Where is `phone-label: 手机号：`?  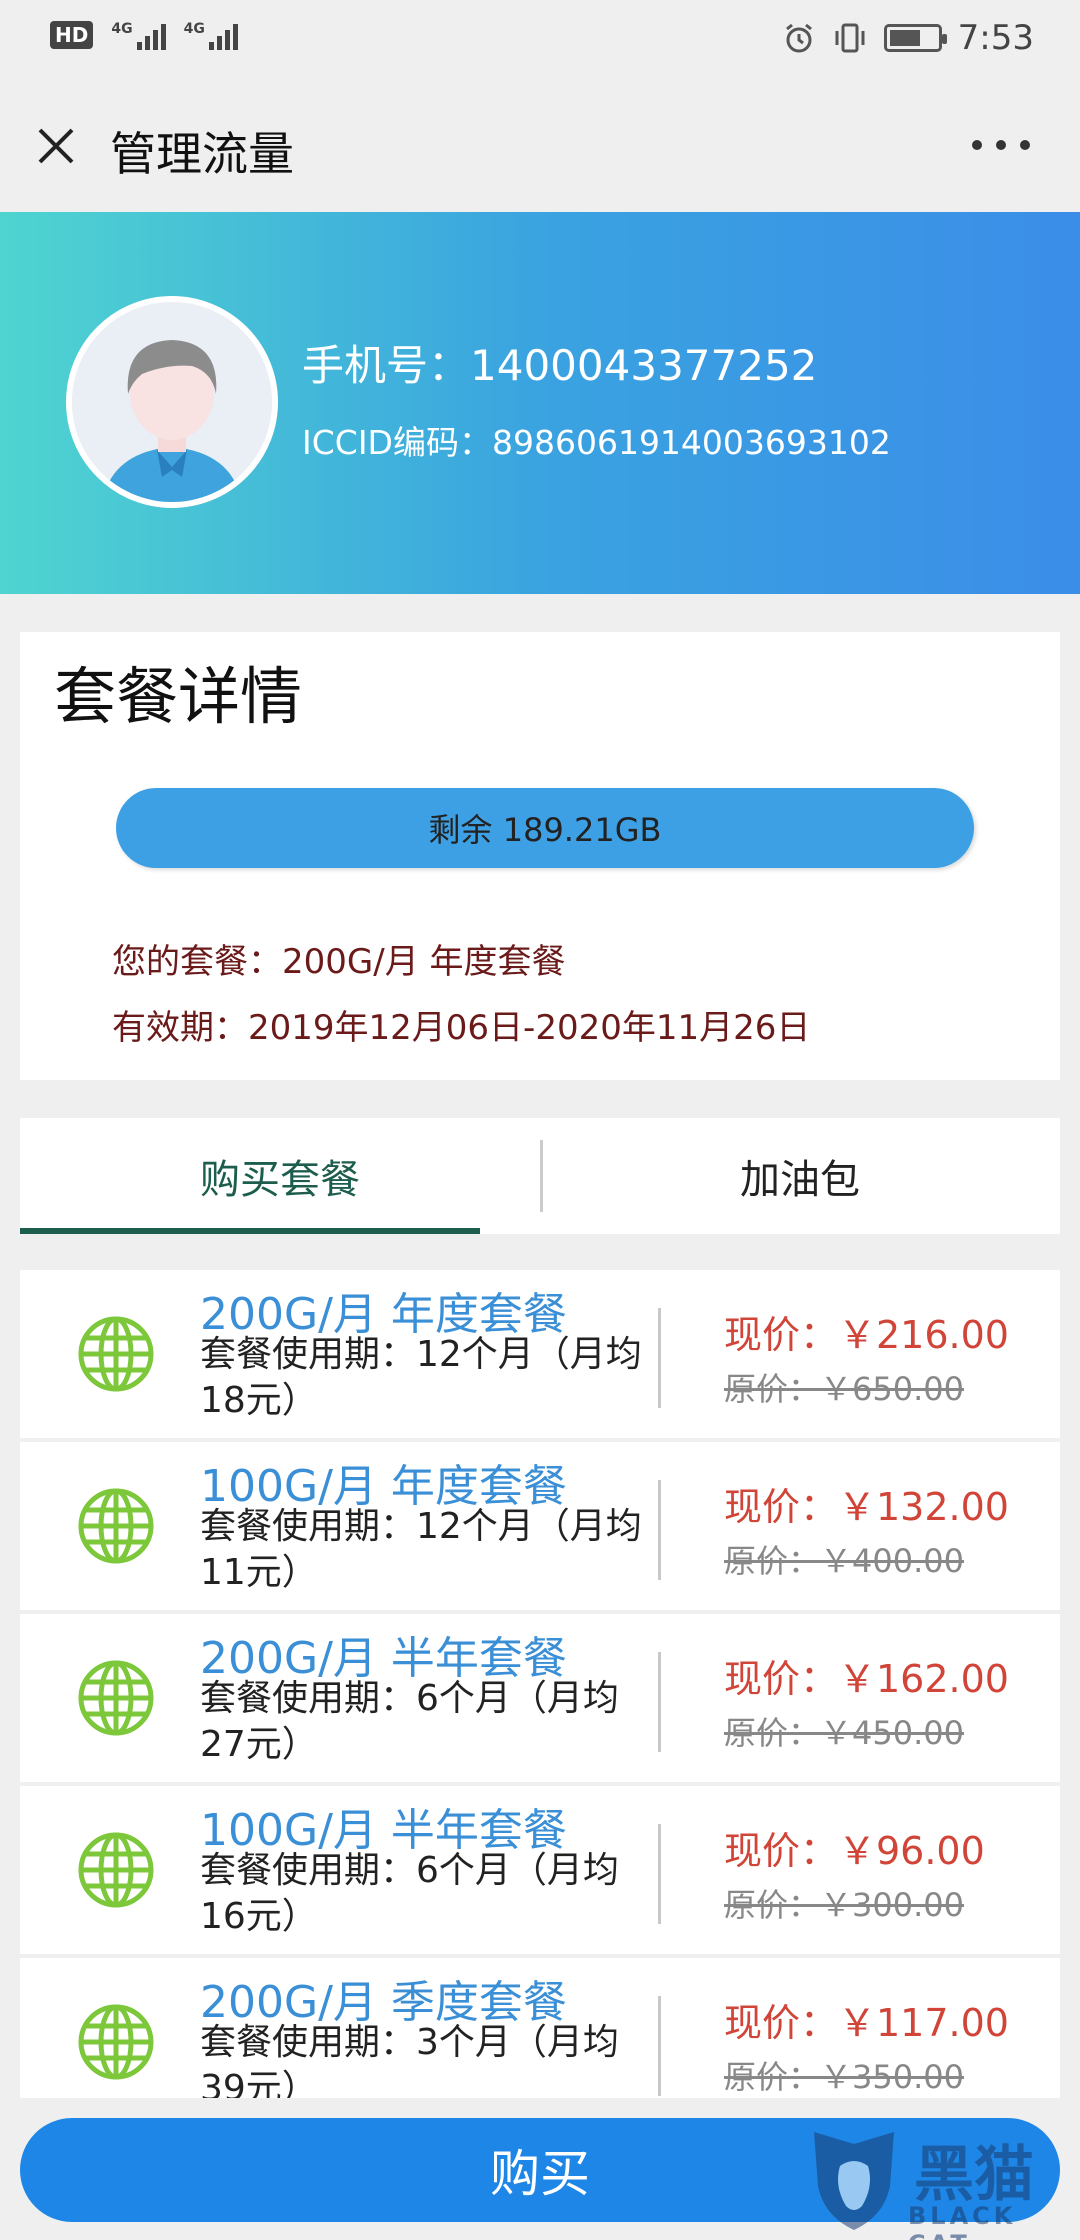 phone-label: 手机号： is located at coordinates (386, 365).